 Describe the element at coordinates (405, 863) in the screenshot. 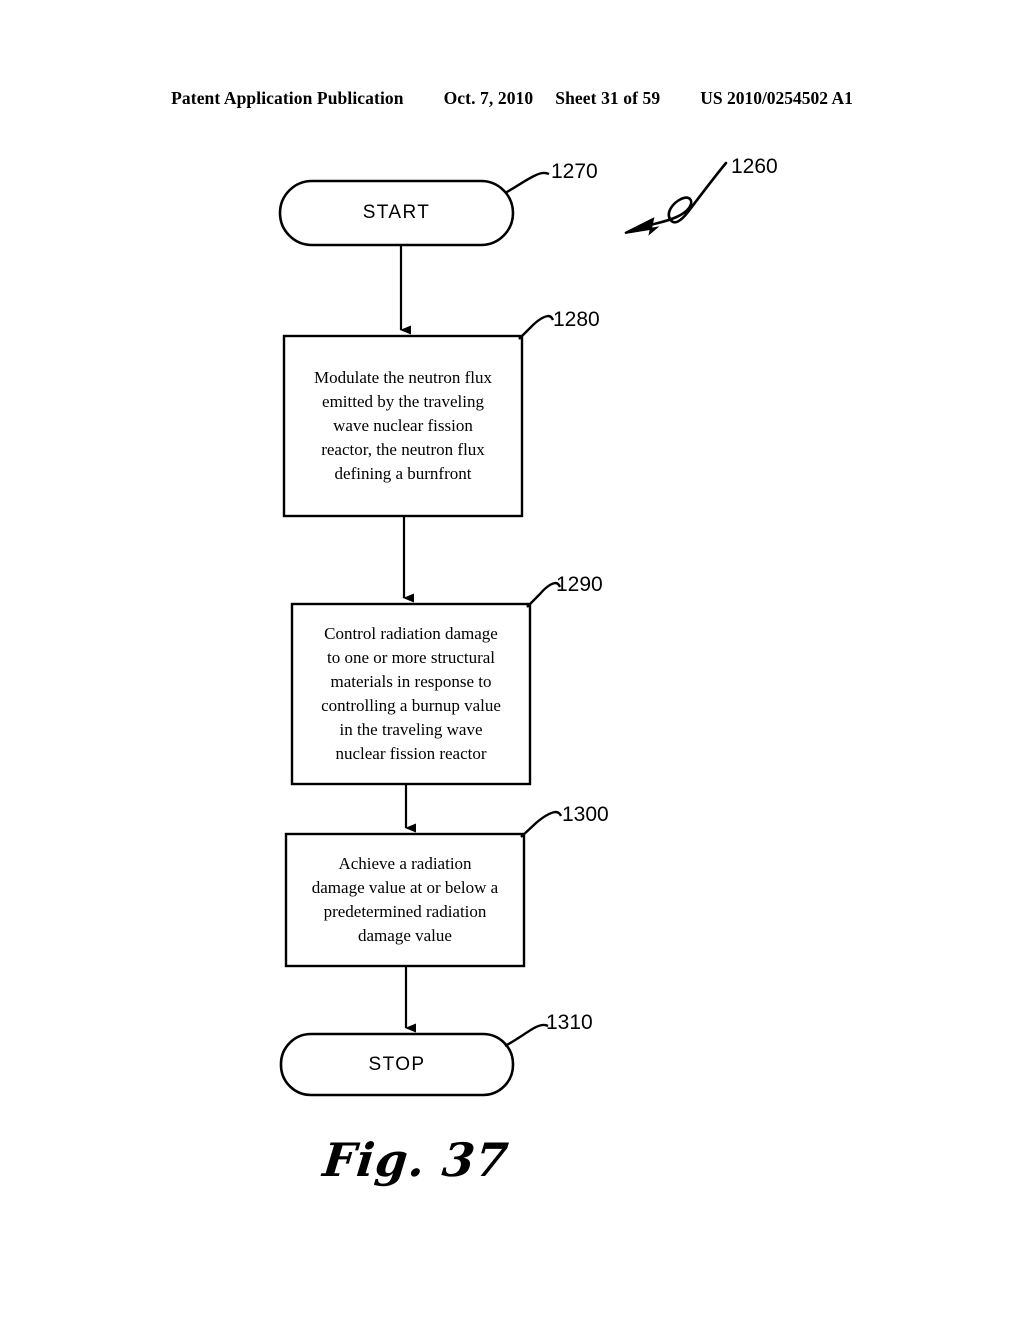

I see `box-1300-line-1: Achieve a radiation` at that location.